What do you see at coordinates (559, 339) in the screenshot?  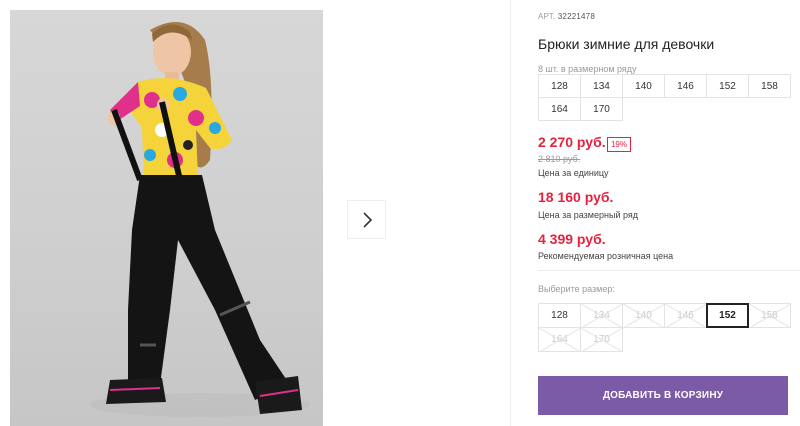 I see `size-option-164: 164` at bounding box center [559, 339].